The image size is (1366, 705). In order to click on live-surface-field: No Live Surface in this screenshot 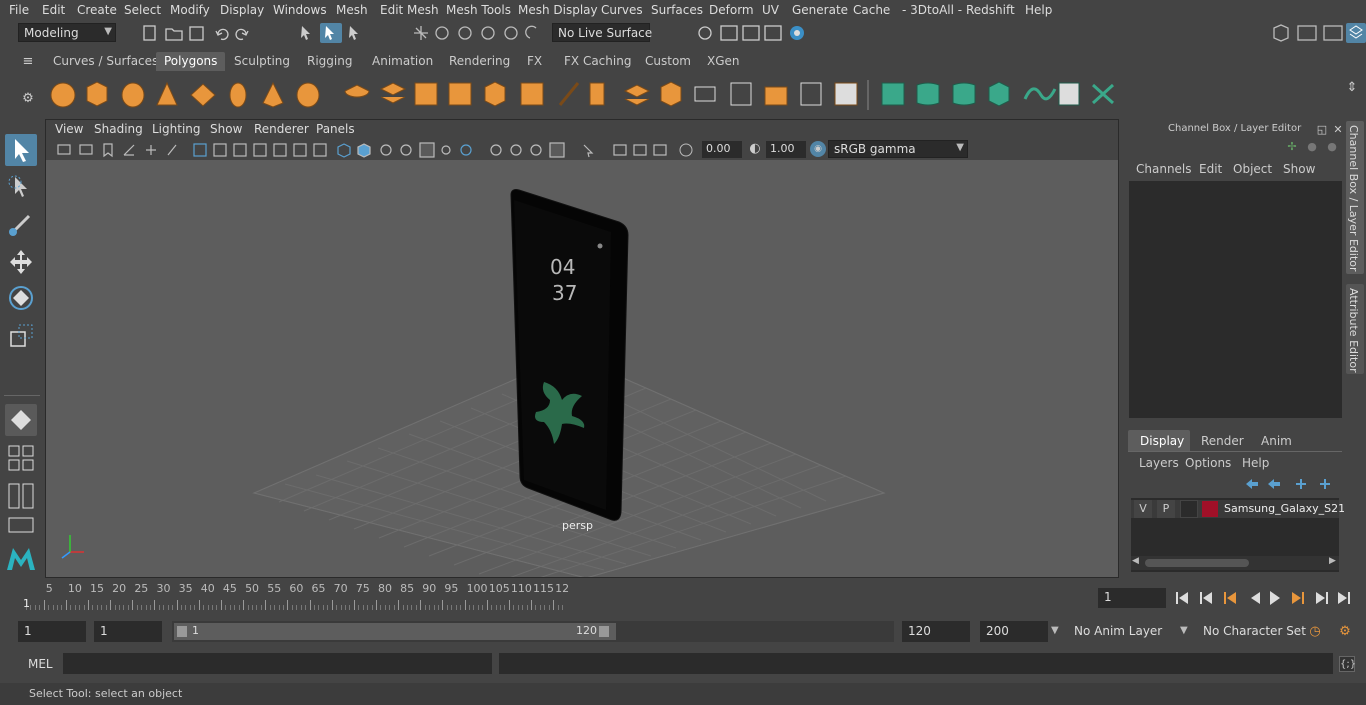, I will do `click(602, 32)`.